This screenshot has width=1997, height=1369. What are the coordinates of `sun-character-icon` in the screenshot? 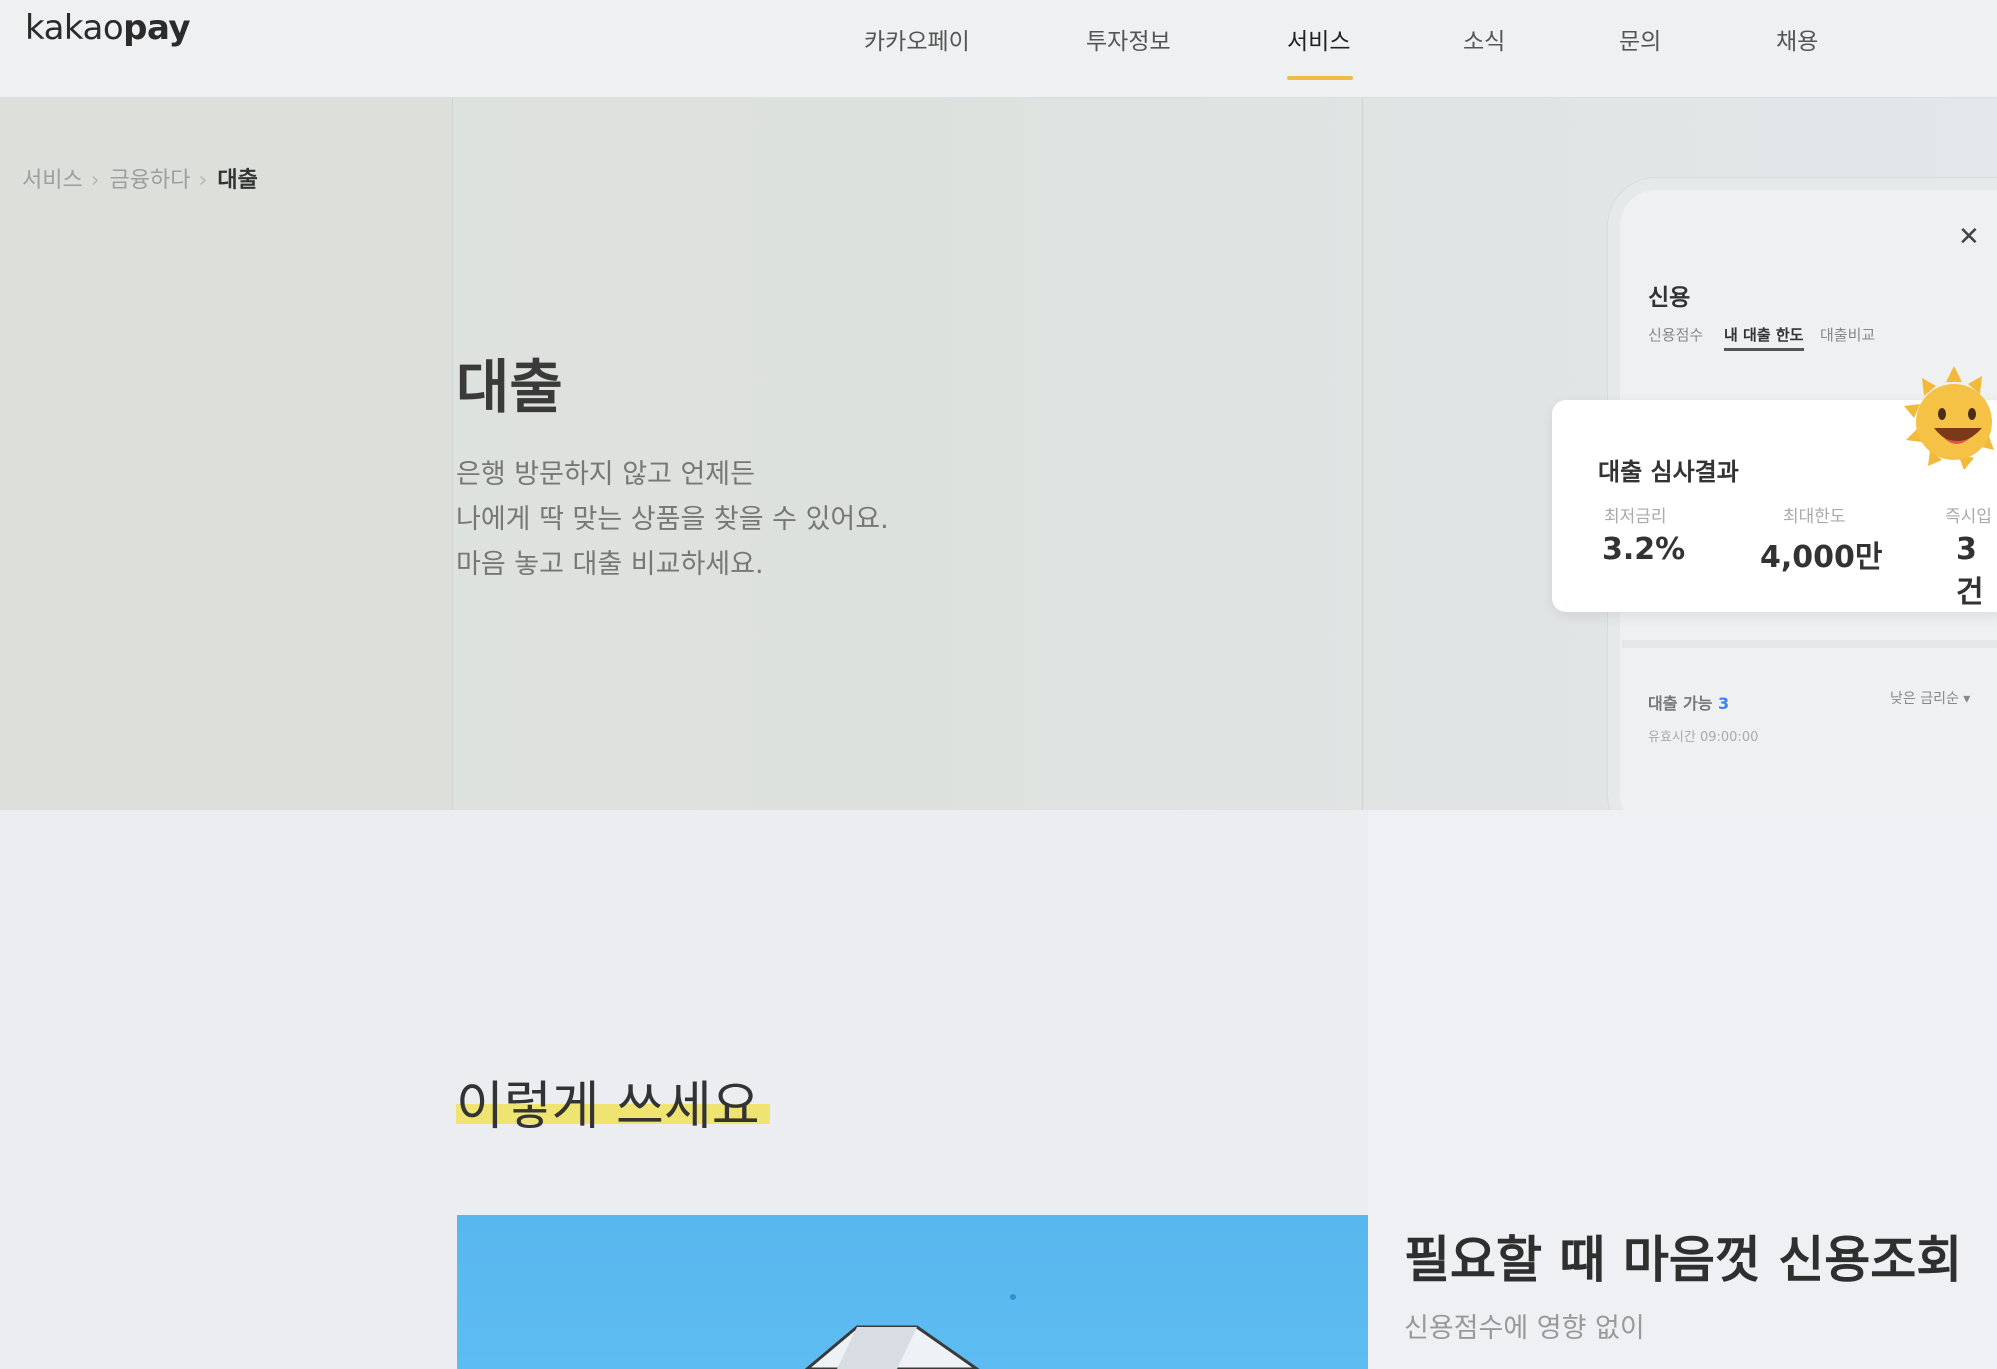 It's located at (1949, 418).